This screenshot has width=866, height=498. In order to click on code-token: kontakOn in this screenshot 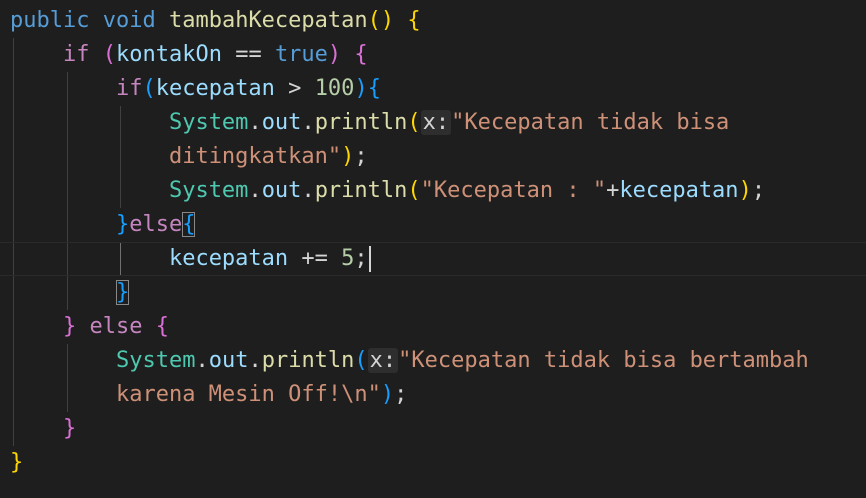, I will do `click(168, 54)`.